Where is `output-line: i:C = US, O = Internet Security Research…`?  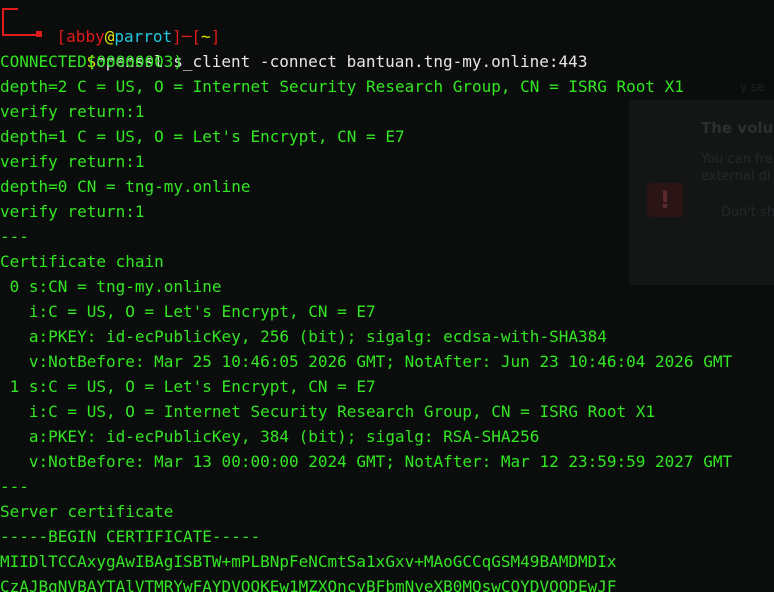
output-line: i:C = US, O = Internet Security Research… is located at coordinates (328, 411).